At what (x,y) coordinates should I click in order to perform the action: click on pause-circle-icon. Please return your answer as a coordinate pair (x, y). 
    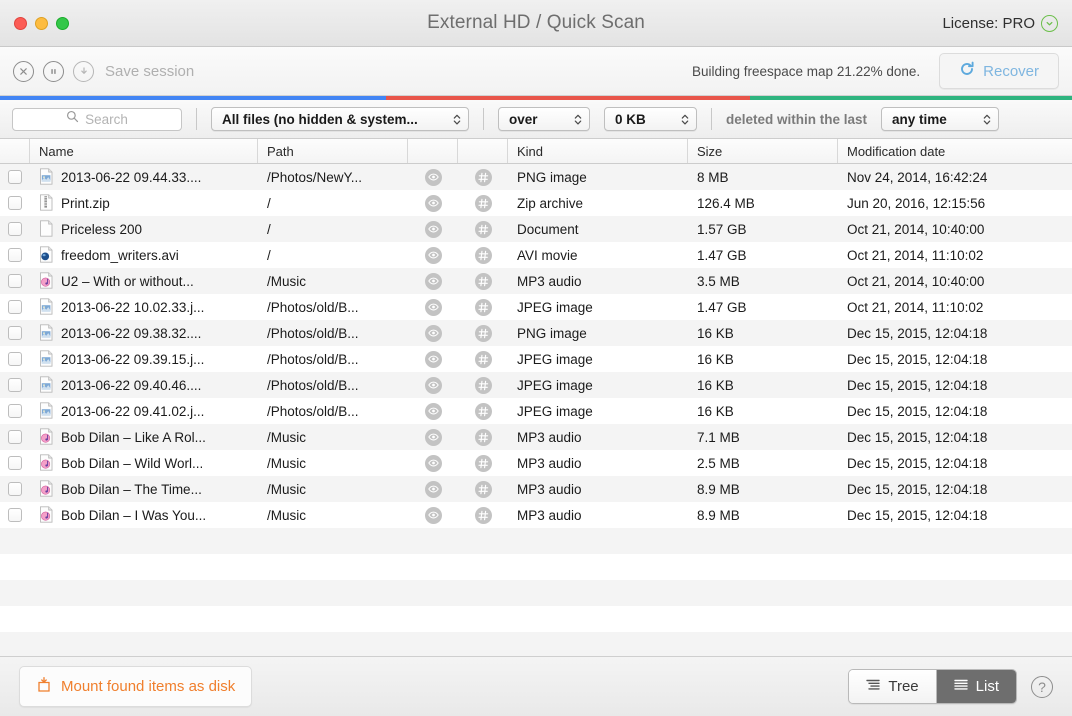
    Looking at the image, I should click on (53, 71).